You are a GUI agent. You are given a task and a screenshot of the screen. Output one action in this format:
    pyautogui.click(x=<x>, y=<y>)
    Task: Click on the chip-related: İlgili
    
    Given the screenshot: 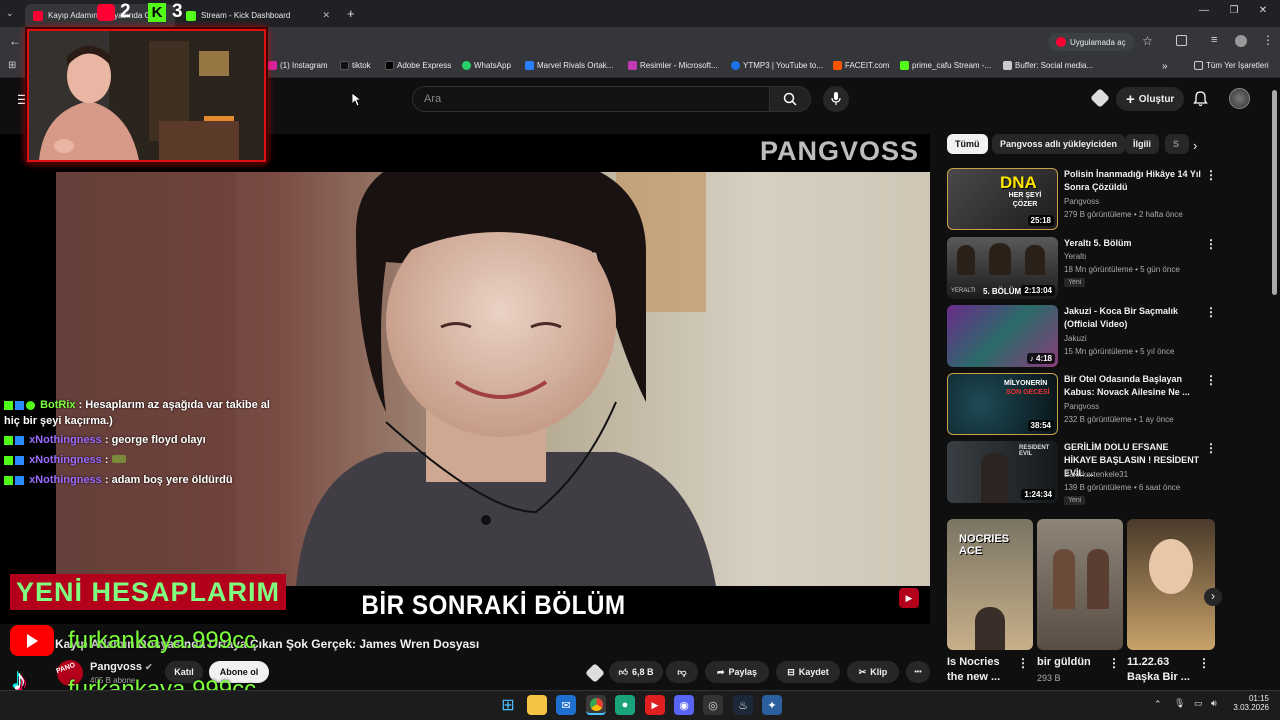 What is the action you would take?
    pyautogui.click(x=1142, y=144)
    